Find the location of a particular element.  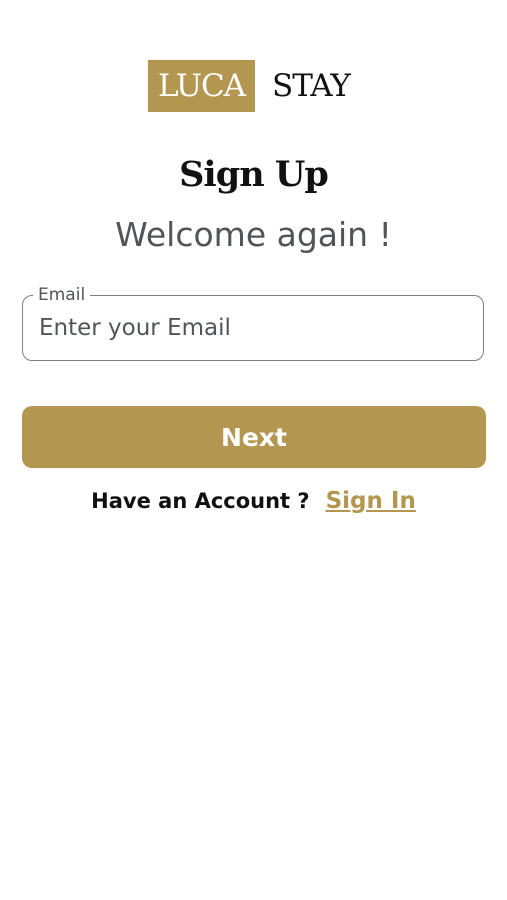

email-field-container: Email is located at coordinates (253, 323).